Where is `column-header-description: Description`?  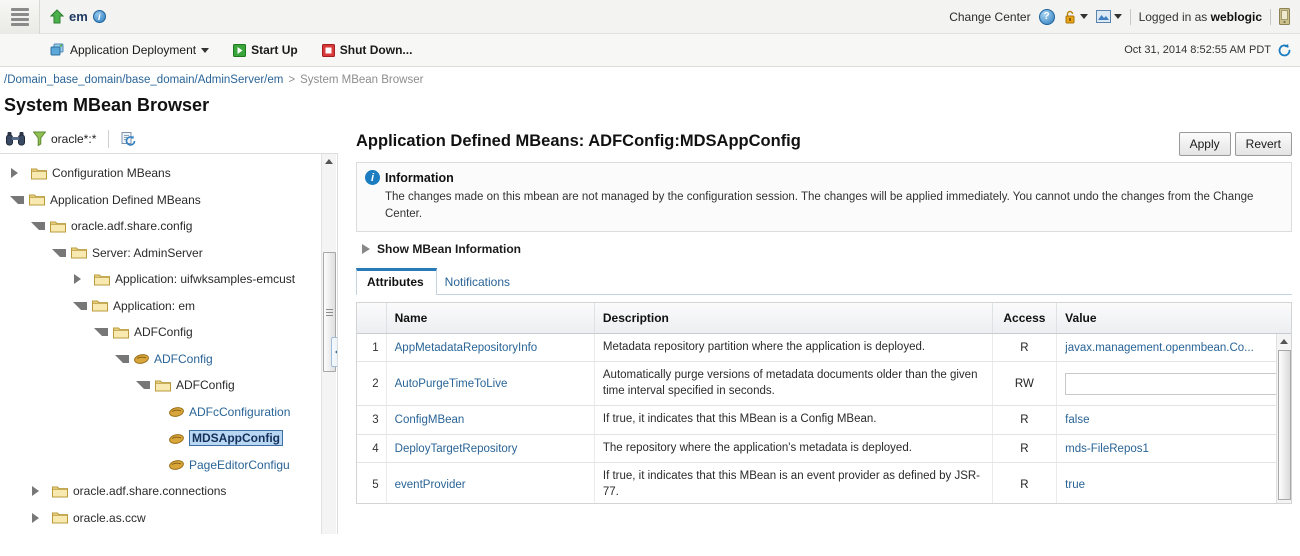
column-header-description: Description is located at coordinates (793, 318).